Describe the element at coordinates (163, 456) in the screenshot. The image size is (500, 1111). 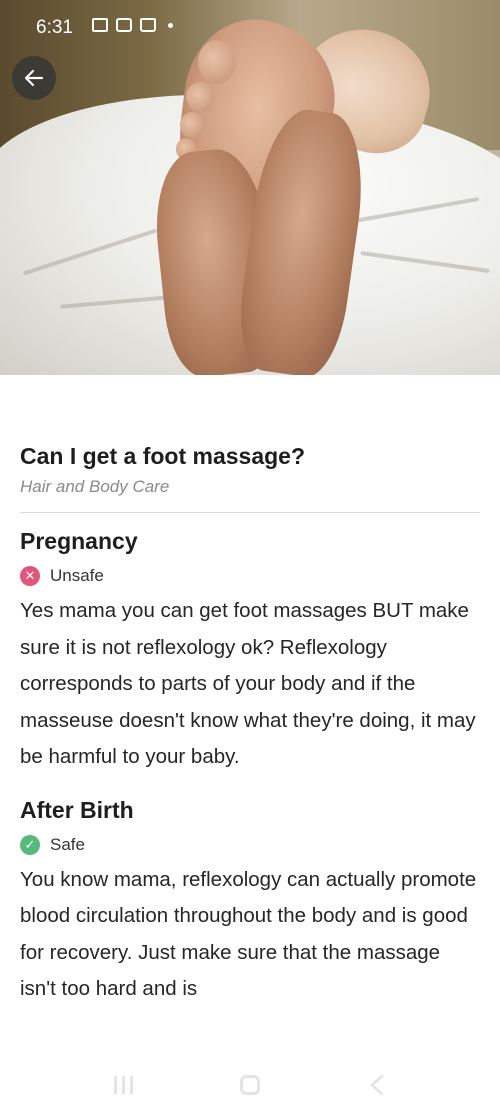
I see `page-title: Can I get a foot massage?` at that location.